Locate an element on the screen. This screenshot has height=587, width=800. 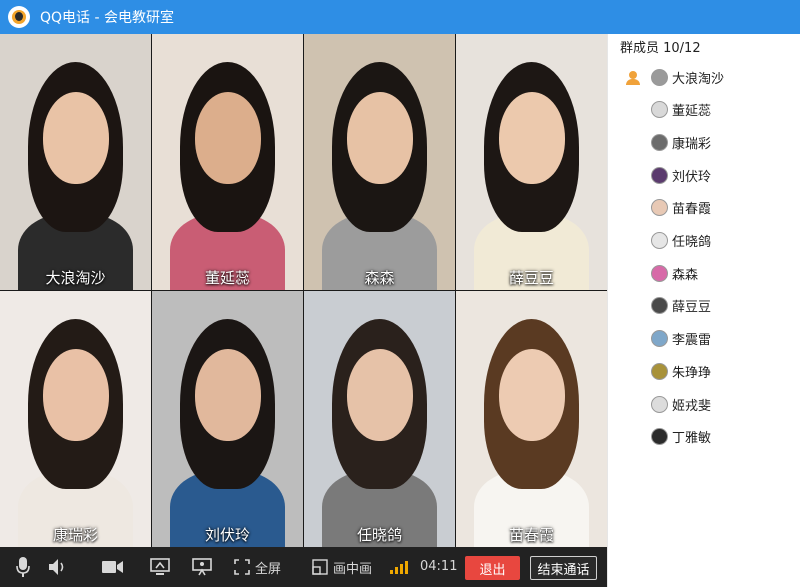
picture-in-picture-button: 画中画 is located at coordinates (342, 567).